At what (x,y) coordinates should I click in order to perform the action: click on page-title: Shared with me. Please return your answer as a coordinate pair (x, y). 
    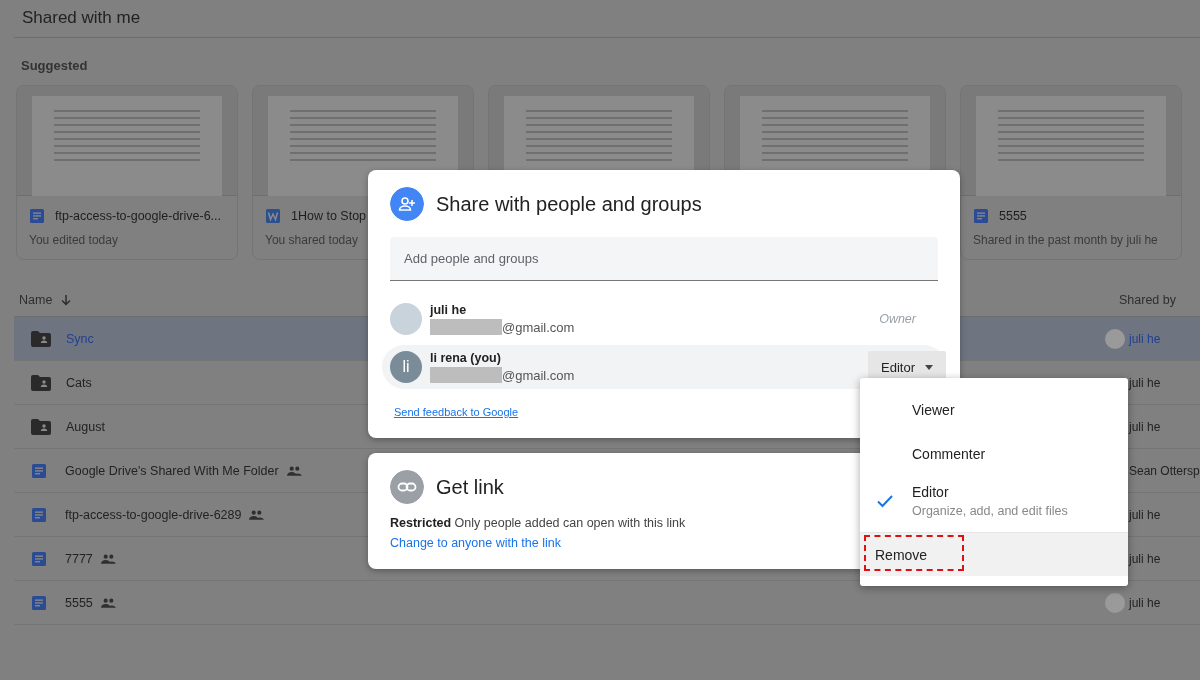
    Looking at the image, I should click on (607, 19).